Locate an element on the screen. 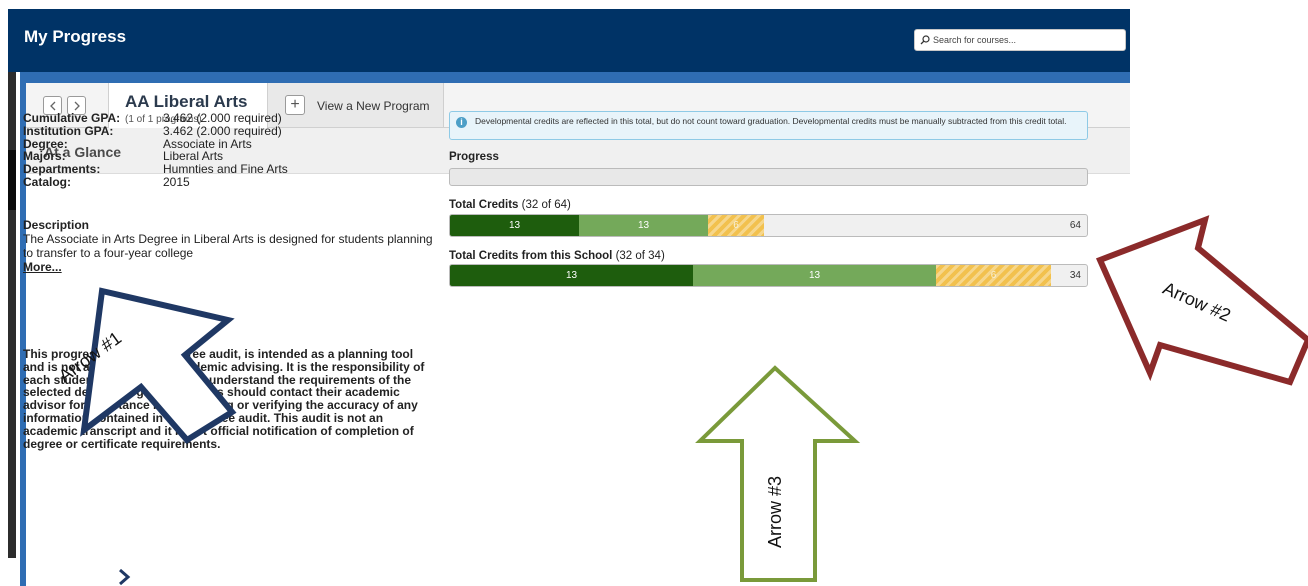 The width and height of the screenshot is (1308, 586). left-edge-shadow is located at coordinates (12, 180).